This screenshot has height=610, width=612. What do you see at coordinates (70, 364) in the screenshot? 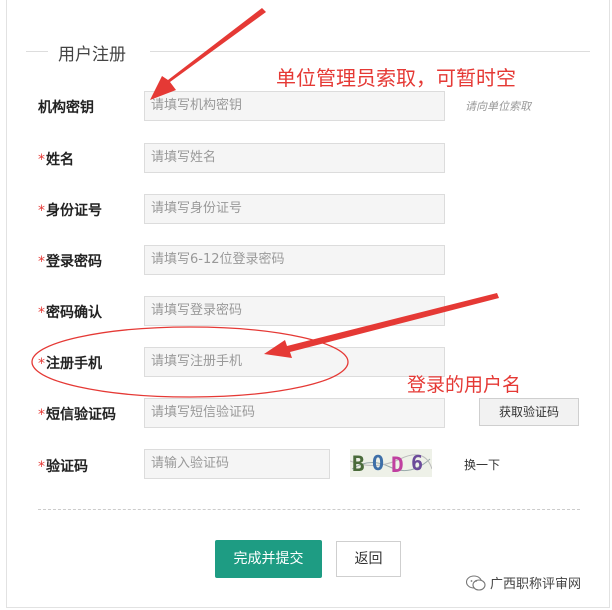
I see `phone-label: *注册手机` at bounding box center [70, 364].